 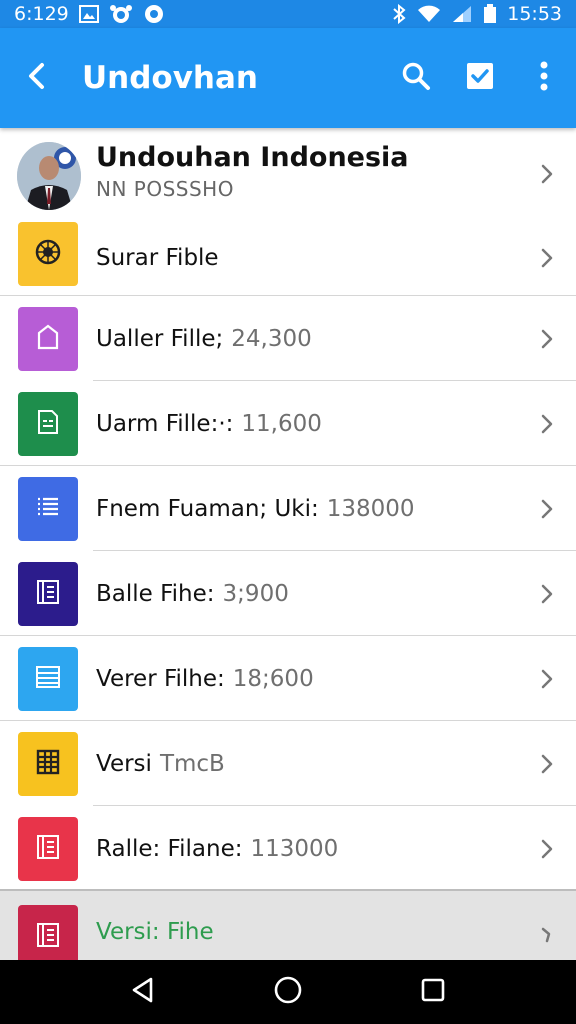 I want to click on select-button, so click(x=480, y=78).